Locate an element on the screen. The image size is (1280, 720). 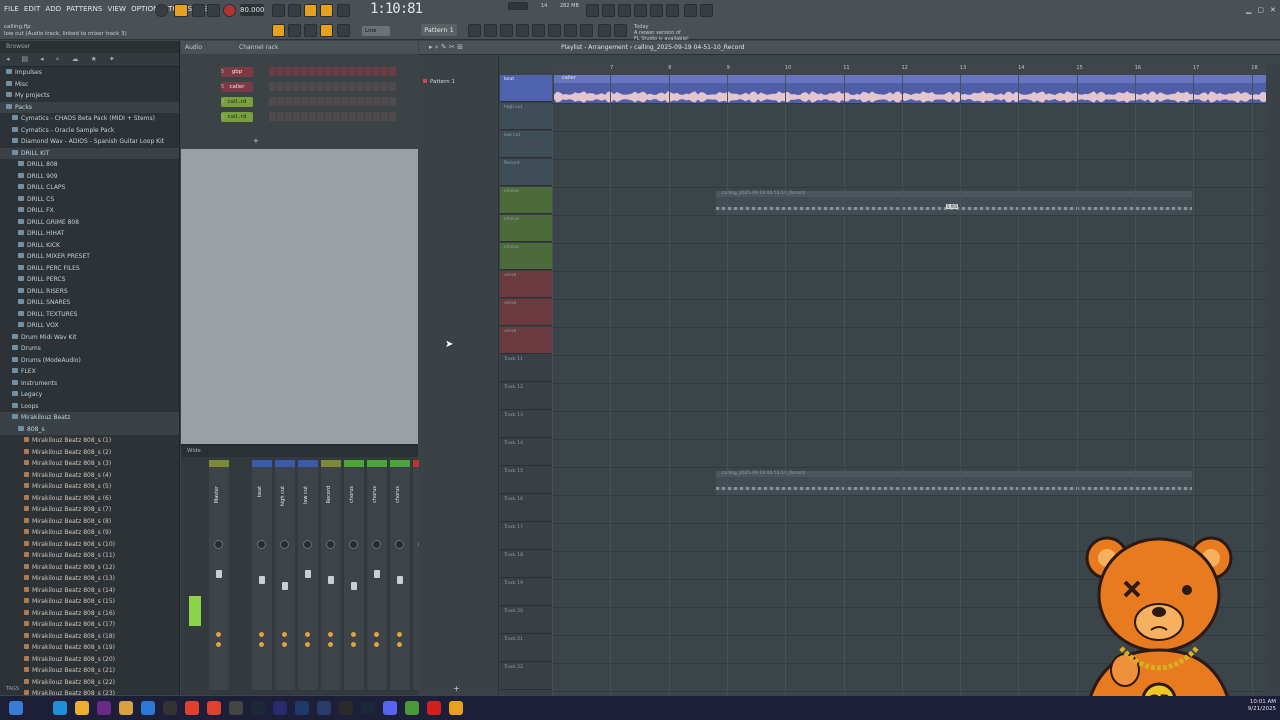
browser-file-item: Mirakilouz Beatz 808_s (15) is located at coordinates (89, 602).